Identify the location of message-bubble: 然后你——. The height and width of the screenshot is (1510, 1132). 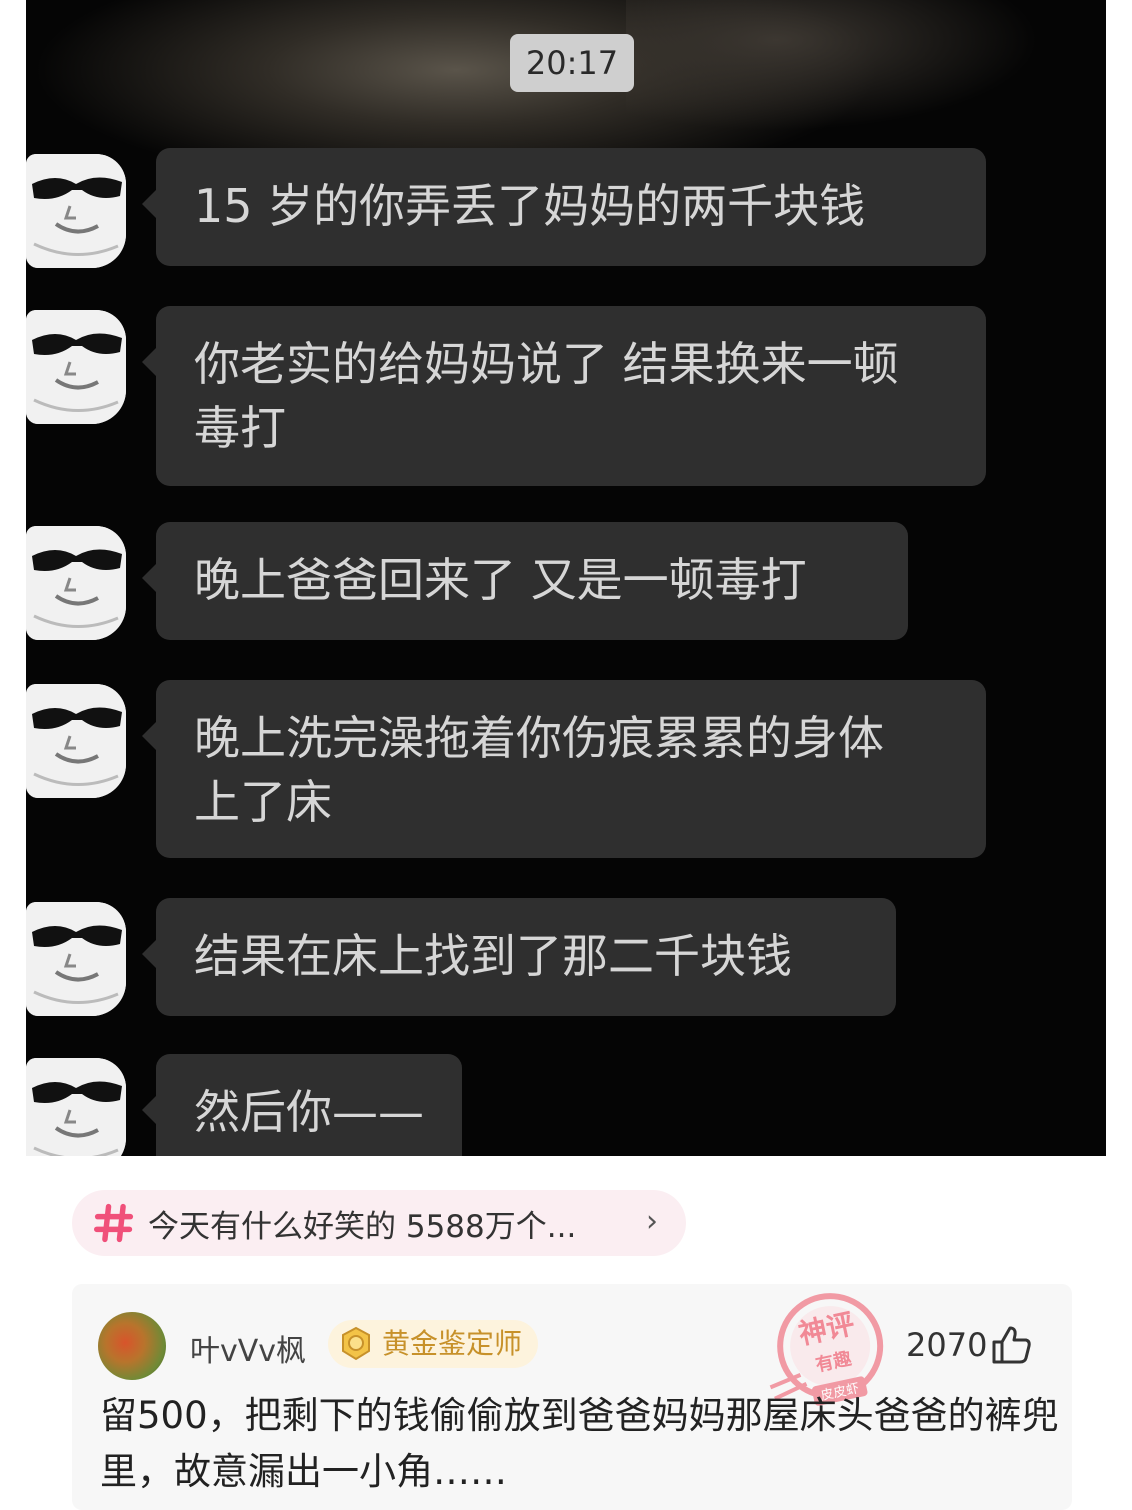
(302, 1105).